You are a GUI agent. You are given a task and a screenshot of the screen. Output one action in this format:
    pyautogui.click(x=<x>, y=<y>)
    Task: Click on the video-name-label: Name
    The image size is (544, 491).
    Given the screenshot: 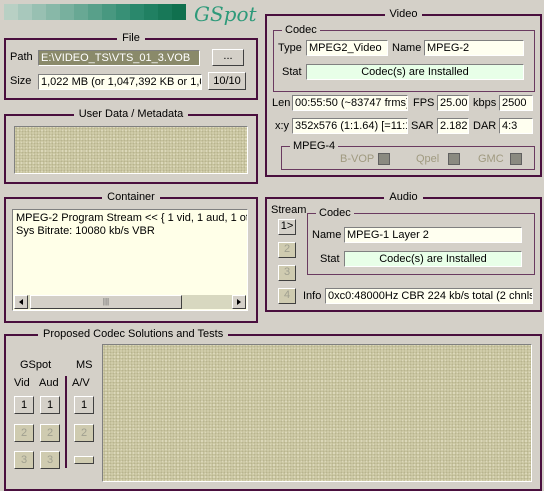 What is the action you would take?
    pyautogui.click(x=407, y=48)
    